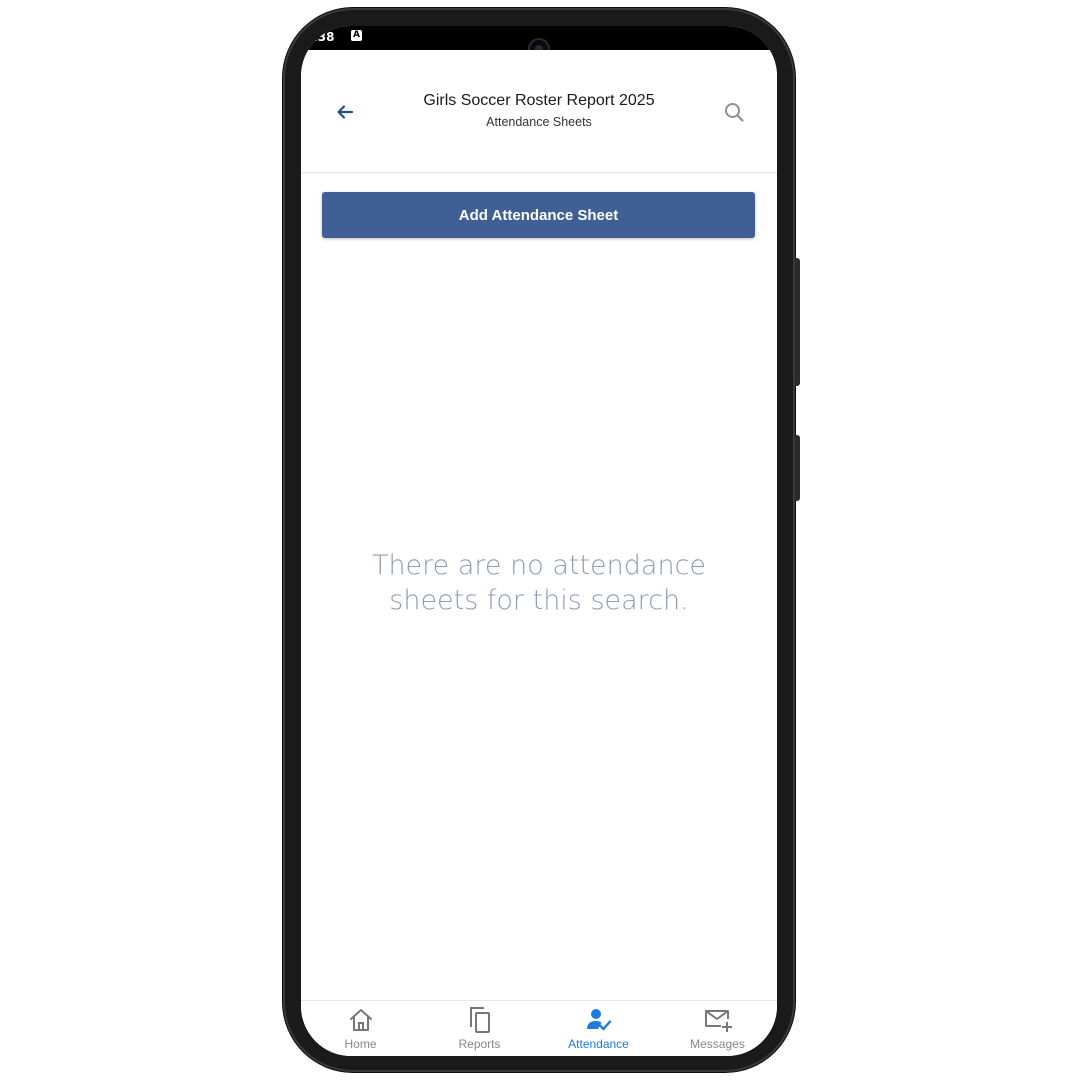 The height and width of the screenshot is (1080, 1080). Describe the element at coordinates (797, 468) in the screenshot. I see `power-button` at that location.